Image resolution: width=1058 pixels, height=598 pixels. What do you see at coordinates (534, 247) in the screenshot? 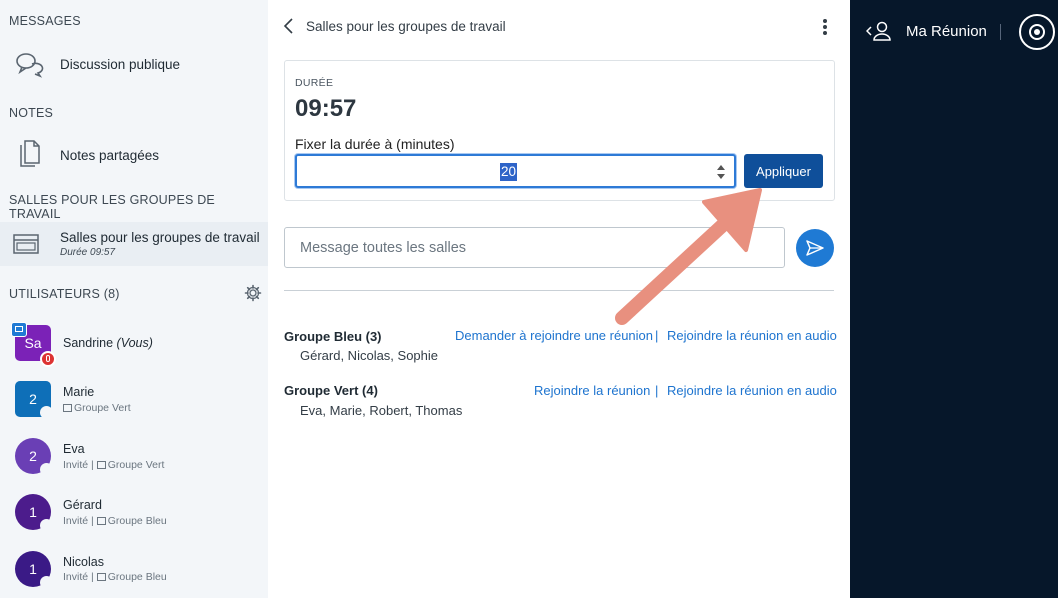
I see `message-all-rooms-input: Message toutes les salles` at bounding box center [534, 247].